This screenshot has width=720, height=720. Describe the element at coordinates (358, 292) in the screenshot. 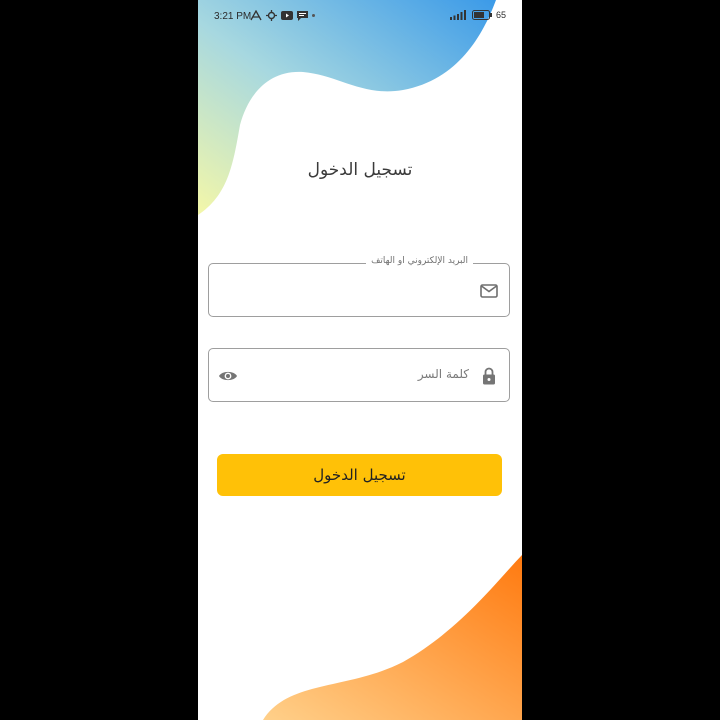

I see `email-input` at that location.